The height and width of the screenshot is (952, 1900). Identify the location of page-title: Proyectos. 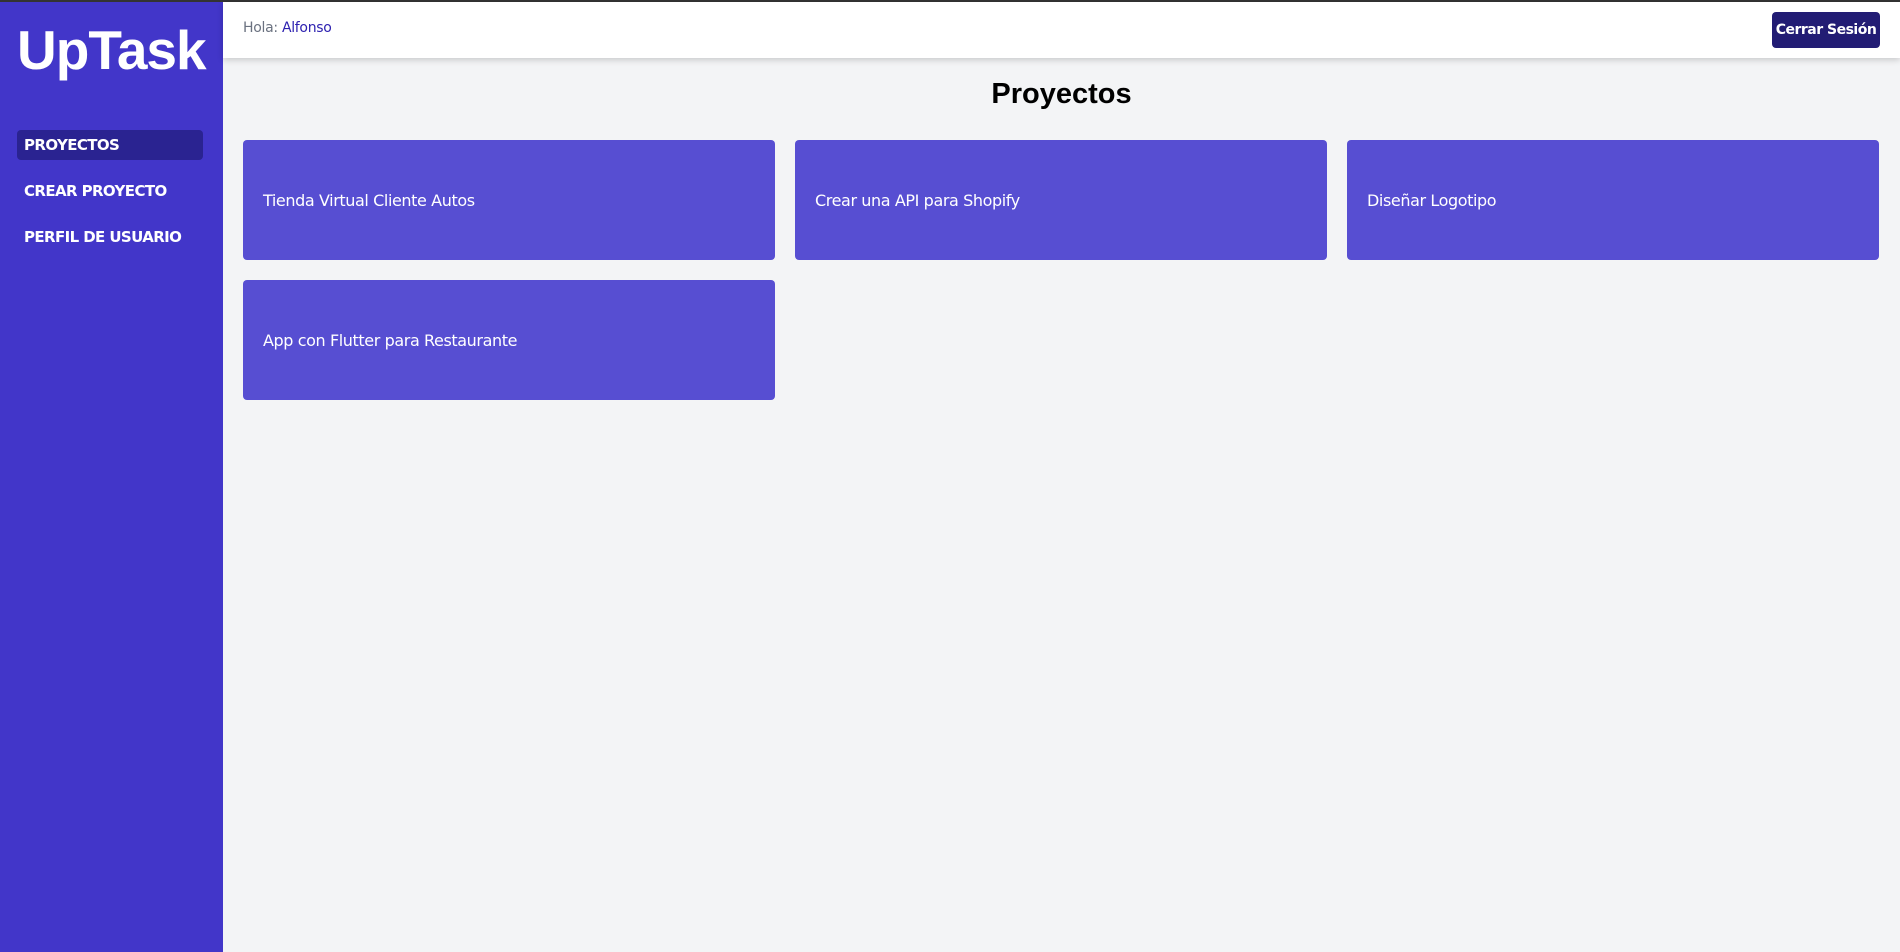
(1061, 94).